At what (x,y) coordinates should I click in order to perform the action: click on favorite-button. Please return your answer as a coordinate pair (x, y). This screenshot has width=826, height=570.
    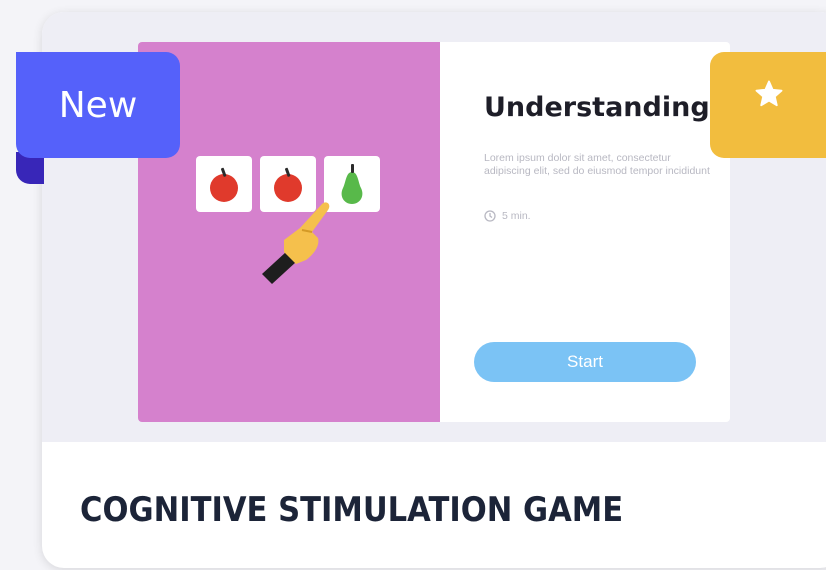
    Looking at the image, I should click on (768, 105).